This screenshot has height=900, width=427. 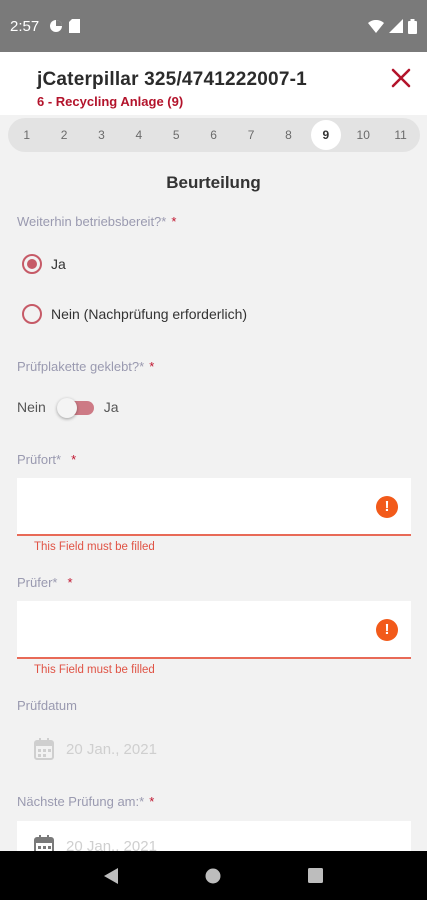 I want to click on radio-option-ja: Ja, so click(x=44, y=264).